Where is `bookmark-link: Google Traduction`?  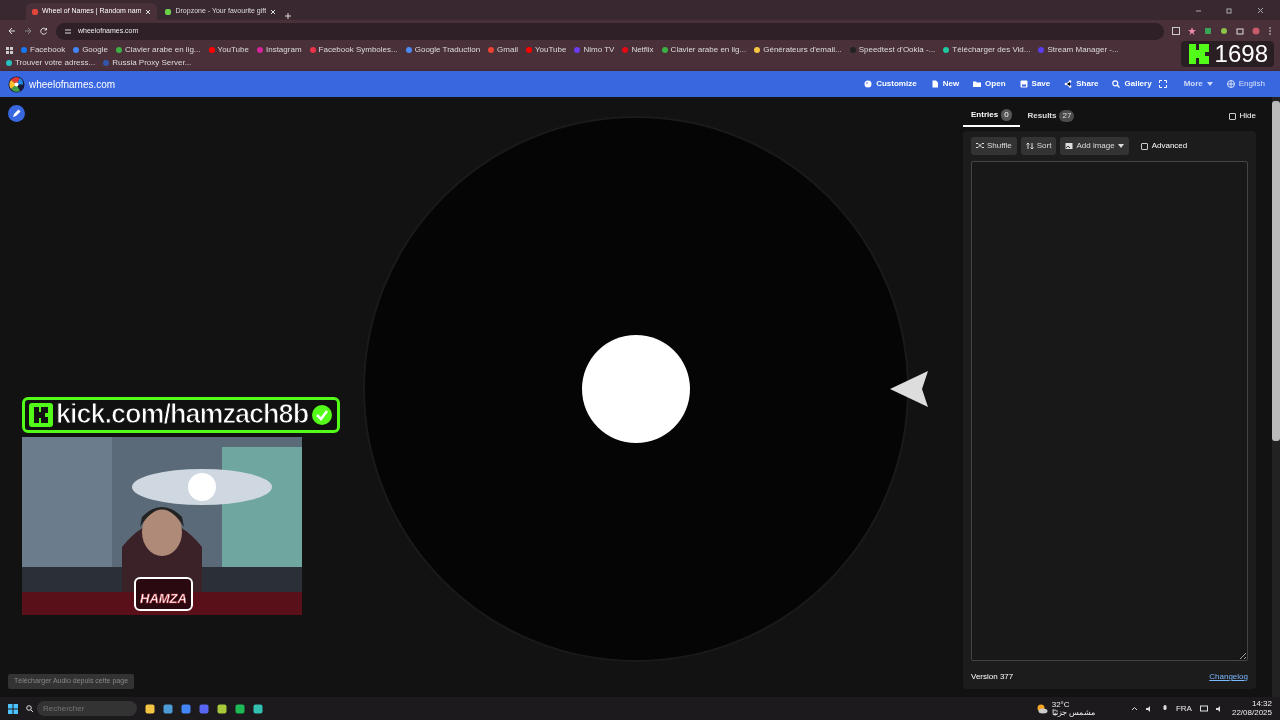
bookmark-link: Google Traduction is located at coordinates (447, 50).